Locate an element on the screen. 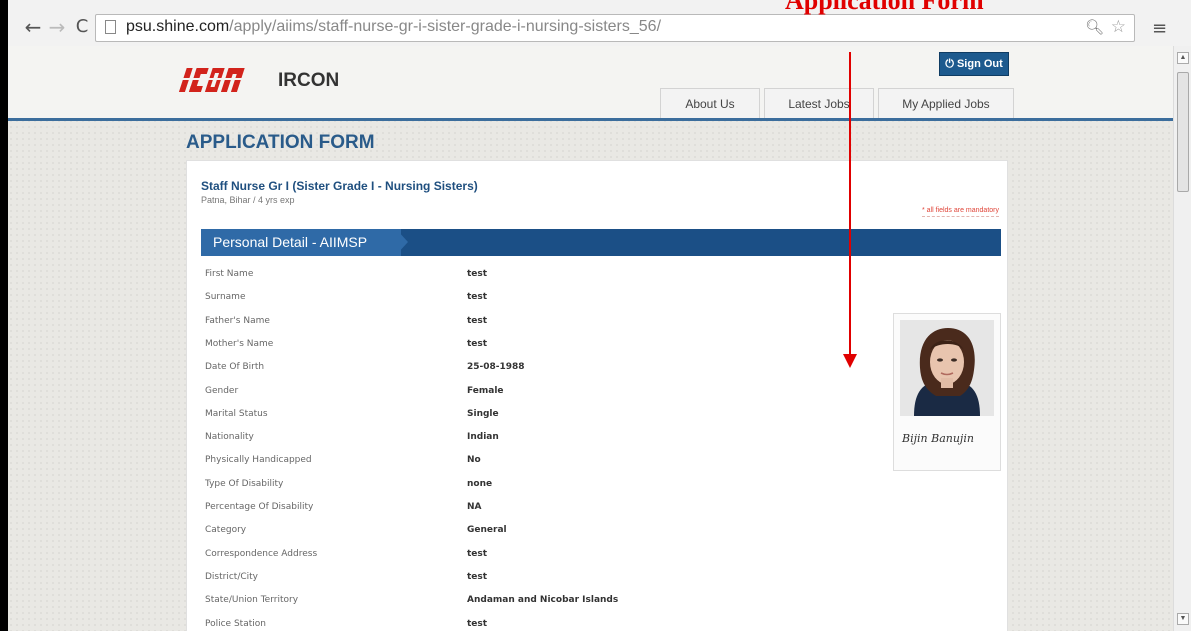  scroll-down-arrow-icon: ▼ is located at coordinates (1183, 619).